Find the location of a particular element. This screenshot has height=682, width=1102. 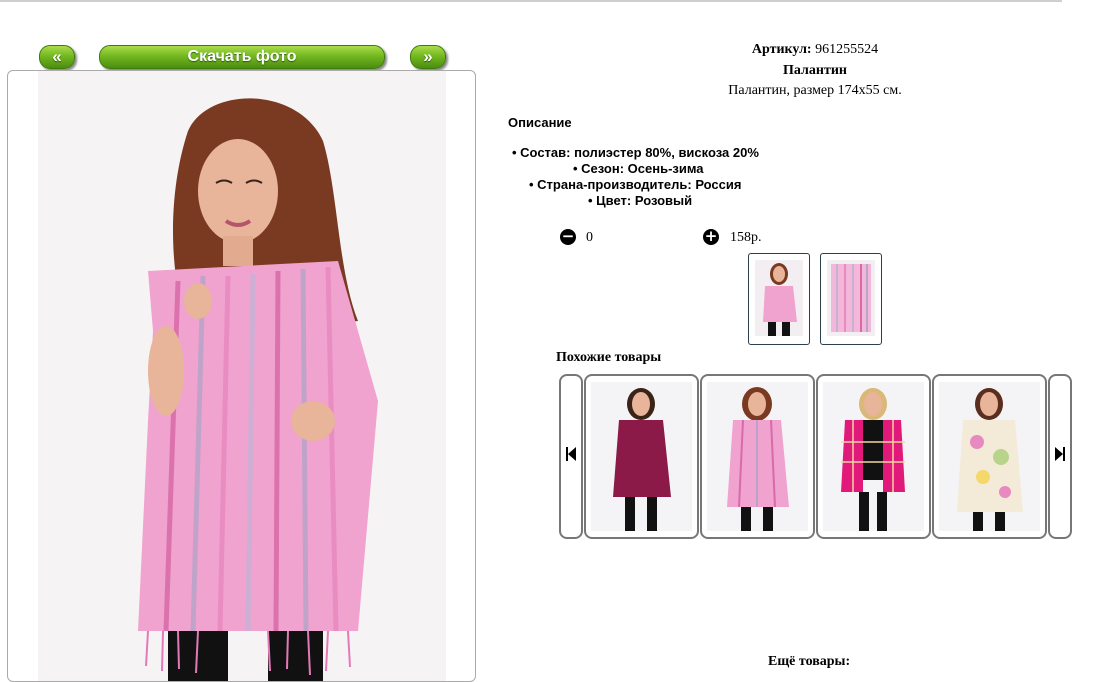

plus-circle-icon: + is located at coordinates (711, 237).